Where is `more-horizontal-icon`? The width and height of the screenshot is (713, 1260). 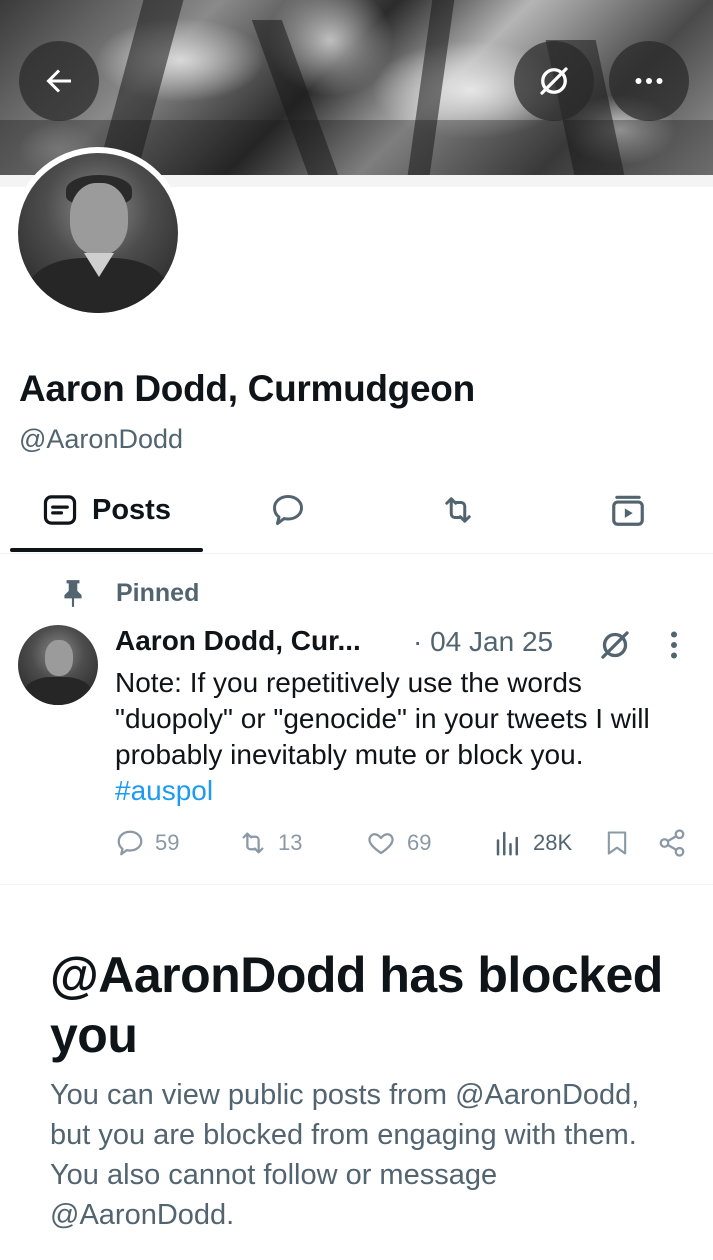 more-horizontal-icon is located at coordinates (649, 81).